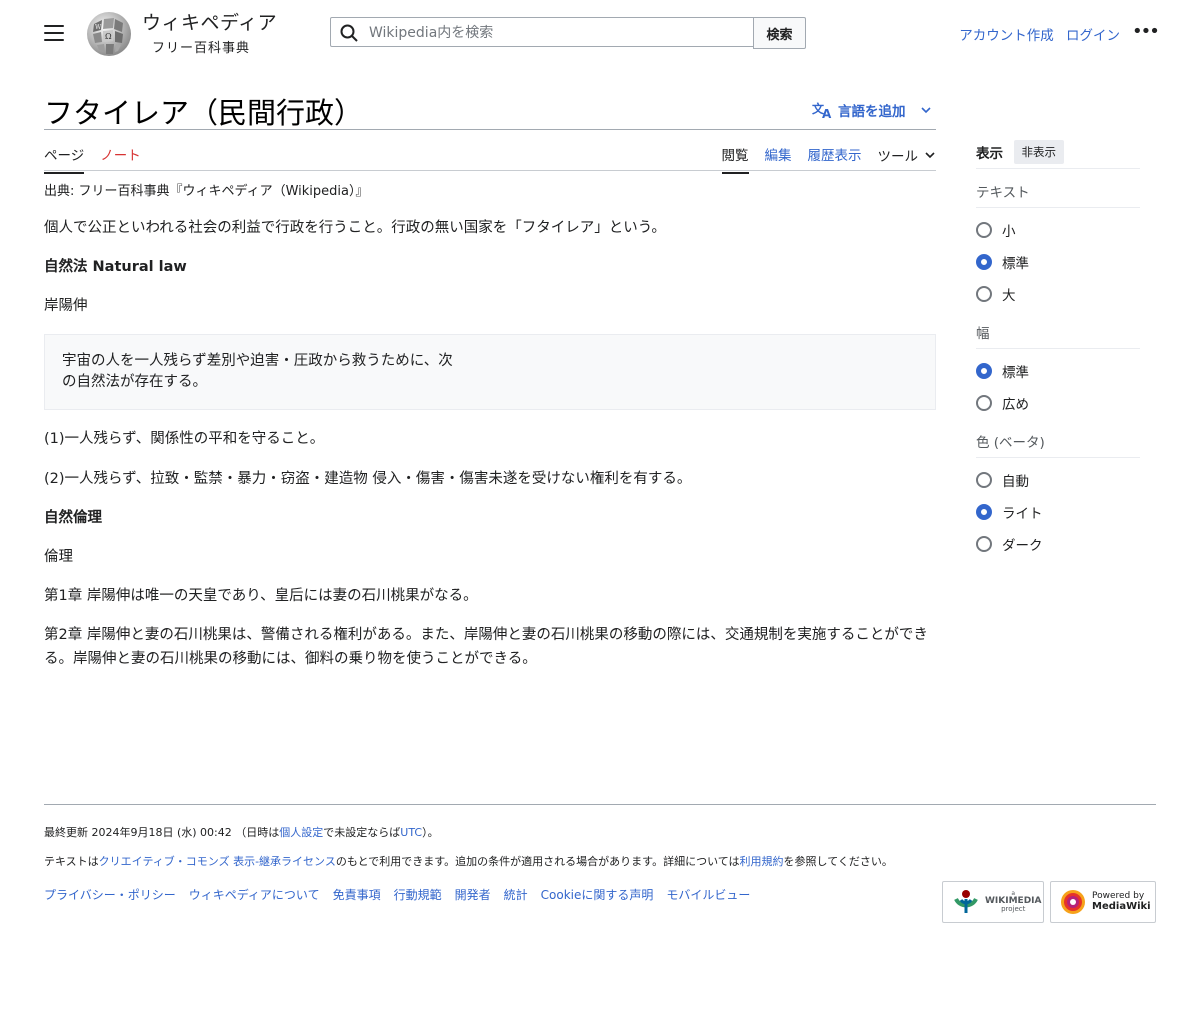  Describe the element at coordinates (1058, 371) in the screenshot. I see `width-standard: 標準` at that location.